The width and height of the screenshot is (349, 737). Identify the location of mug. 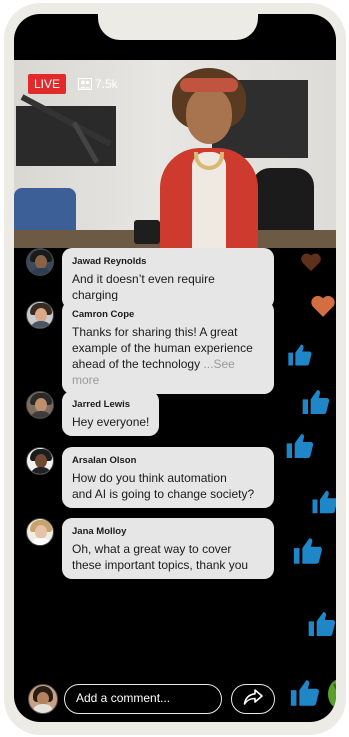
(147, 232).